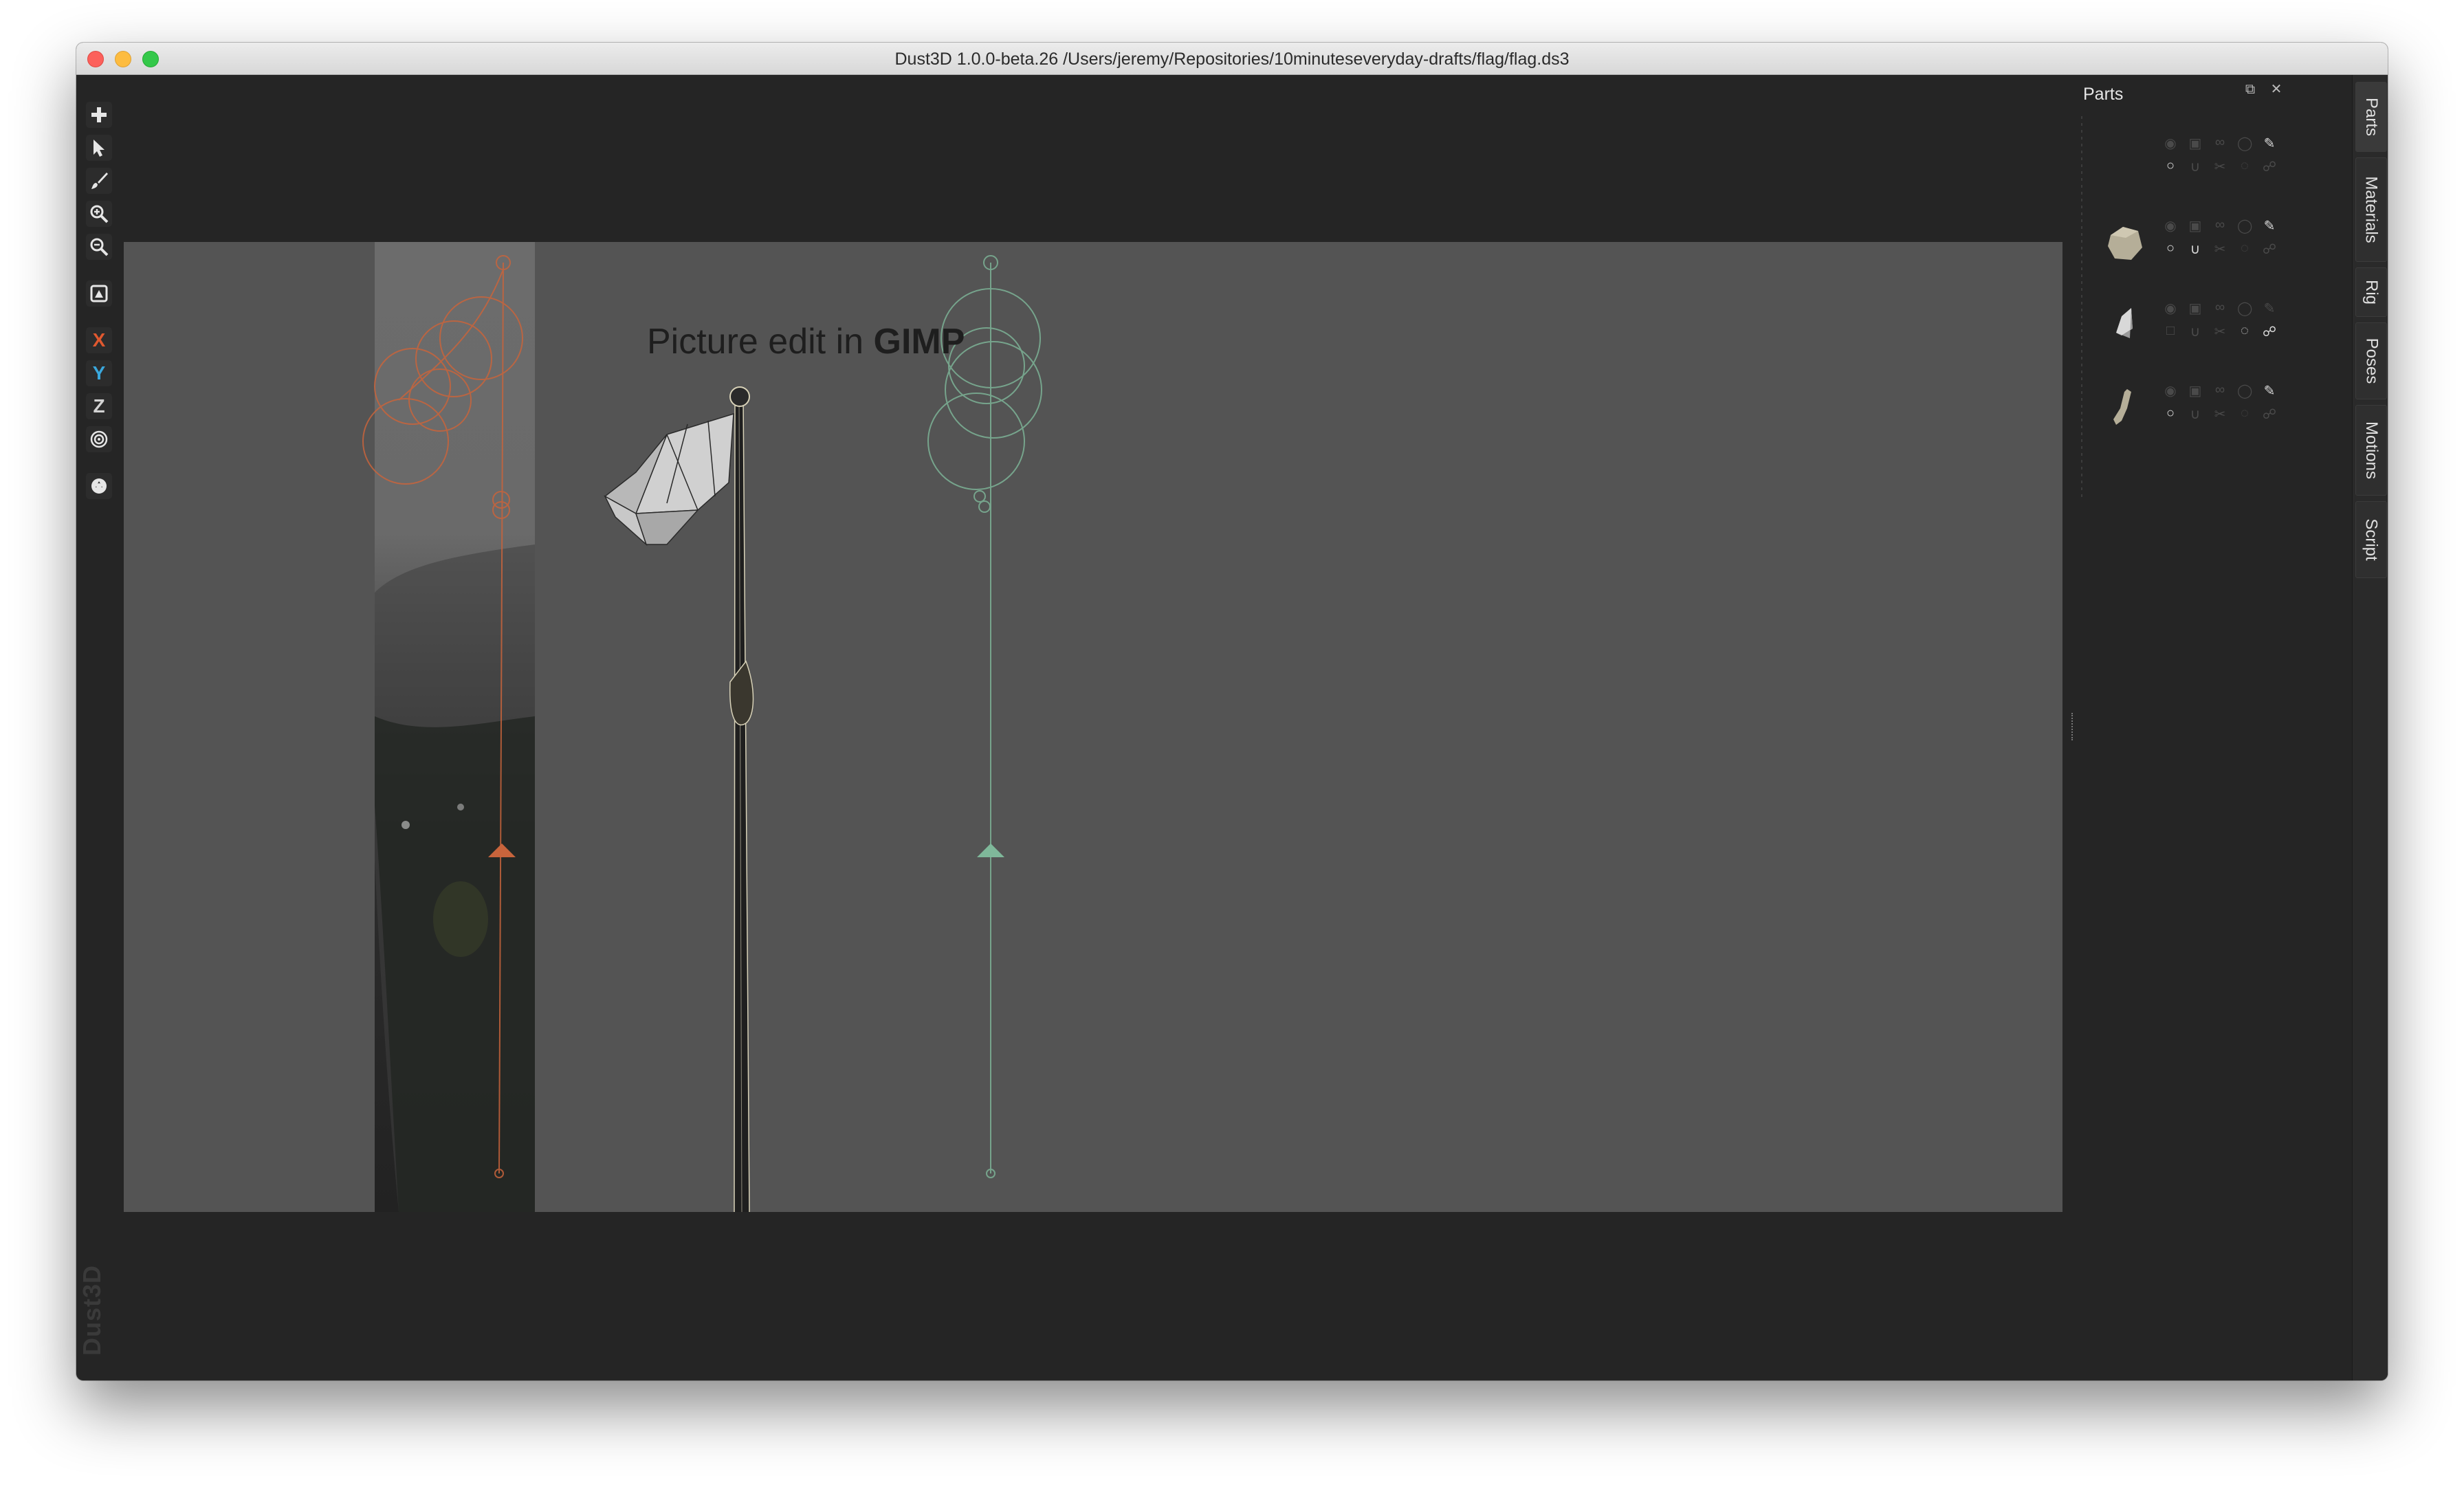 This screenshot has height=1489, width=2464. Describe the element at coordinates (99, 115) in the screenshot. I see `add-node-button` at that location.